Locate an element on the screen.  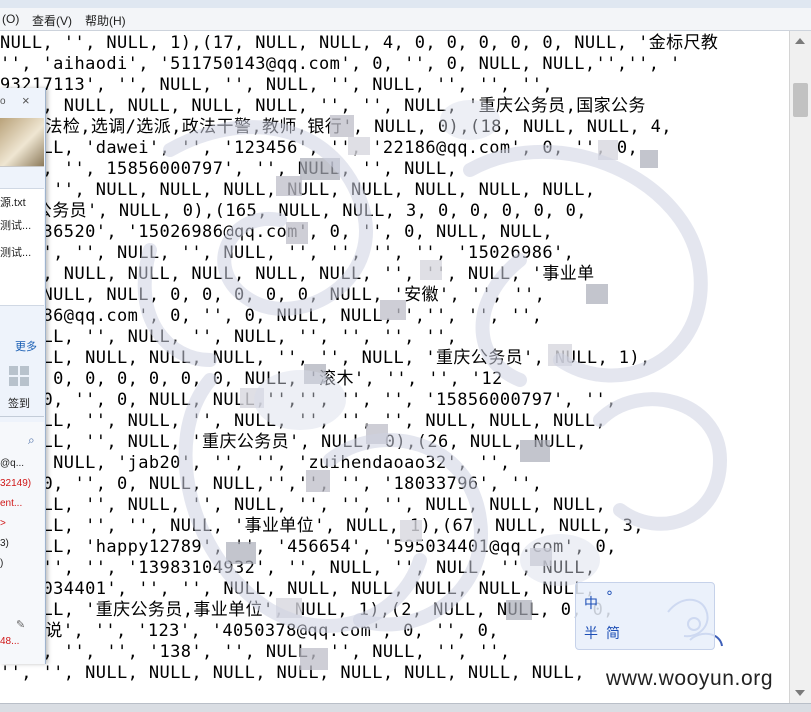
menu-bar: (O) 查看(V) 帮助(H) is located at coordinates (405, 19).